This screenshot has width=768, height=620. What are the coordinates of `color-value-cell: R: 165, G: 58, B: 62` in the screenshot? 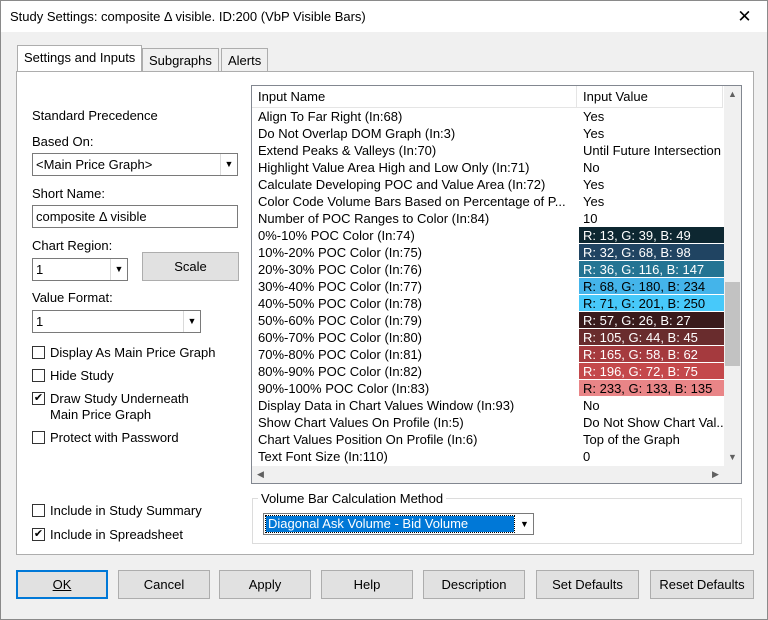 It's located at (651, 354).